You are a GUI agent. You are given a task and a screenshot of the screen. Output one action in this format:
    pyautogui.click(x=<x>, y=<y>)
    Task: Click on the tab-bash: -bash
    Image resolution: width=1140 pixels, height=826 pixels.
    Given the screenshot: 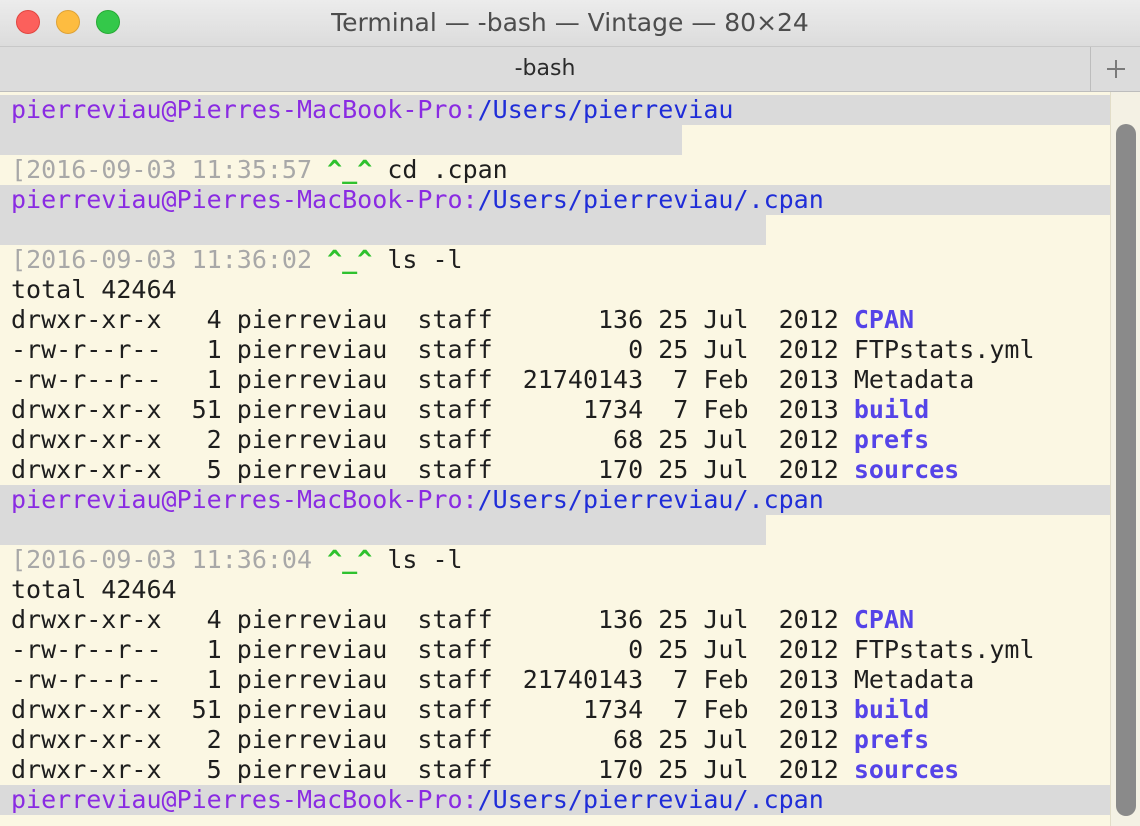 What is the action you would take?
    pyautogui.click(x=545, y=69)
    